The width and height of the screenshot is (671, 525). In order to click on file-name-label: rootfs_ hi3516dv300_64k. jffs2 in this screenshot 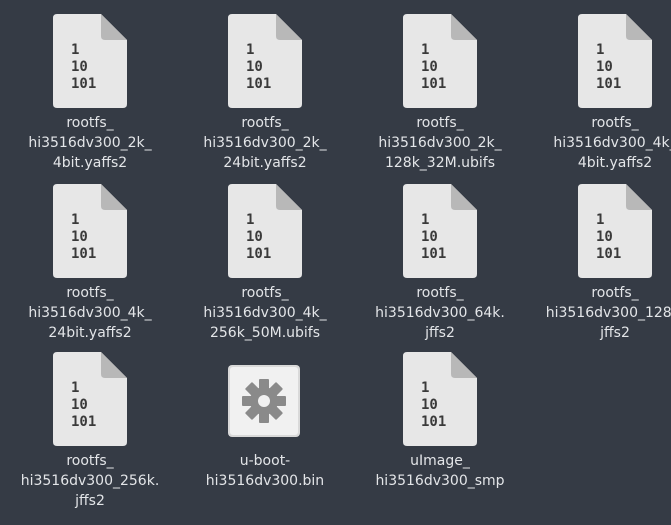, I will do `click(440, 313)`.